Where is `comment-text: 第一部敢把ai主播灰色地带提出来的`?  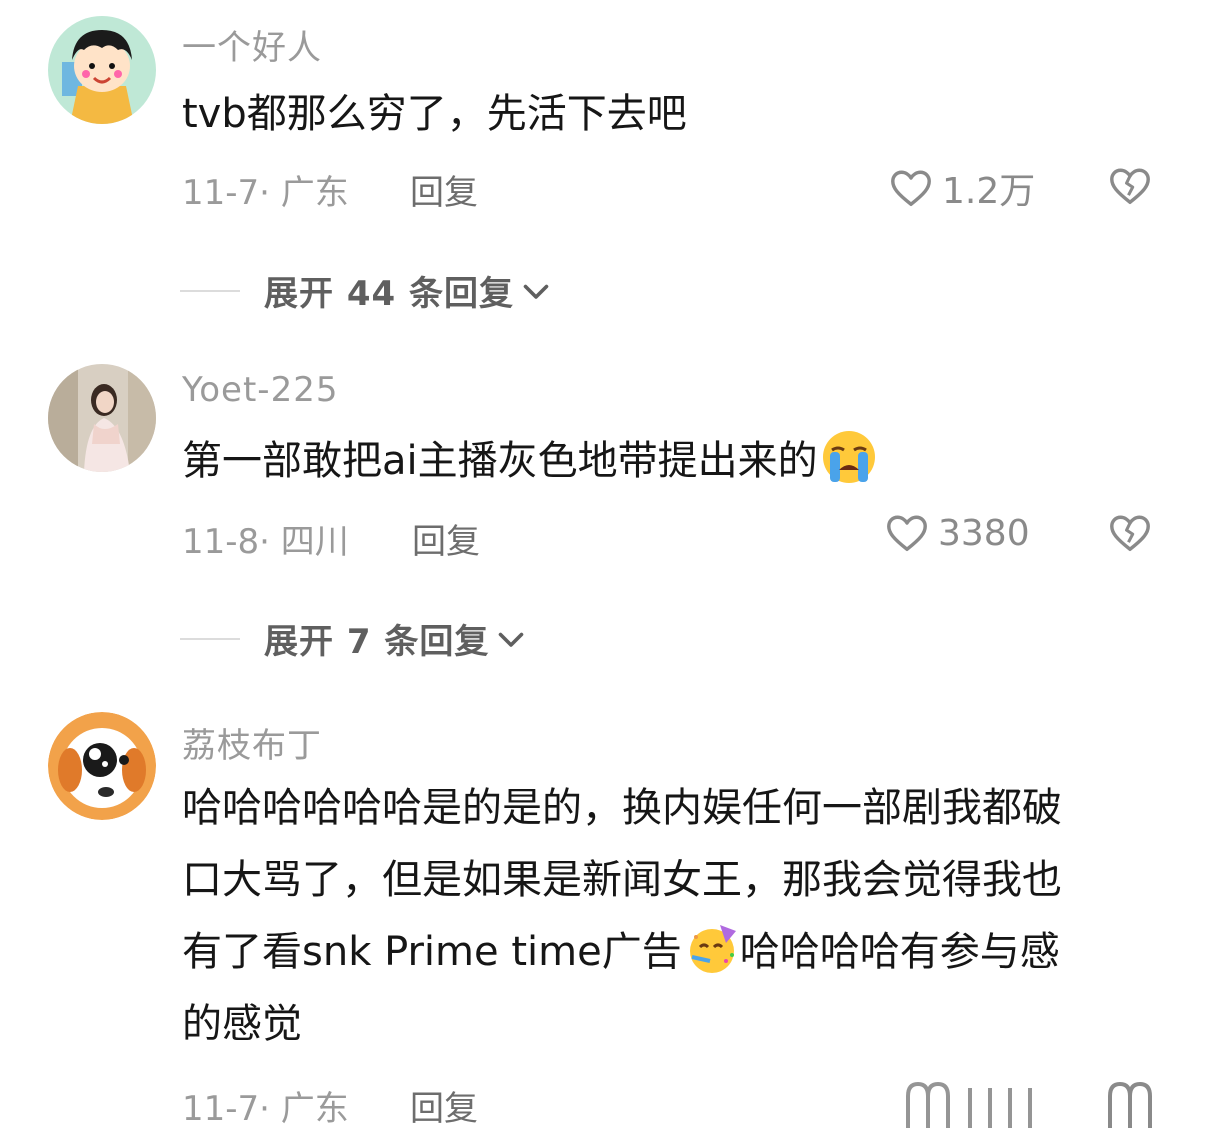 comment-text: 第一部敢把ai主播灰色地带提出来的 is located at coordinates (677, 461).